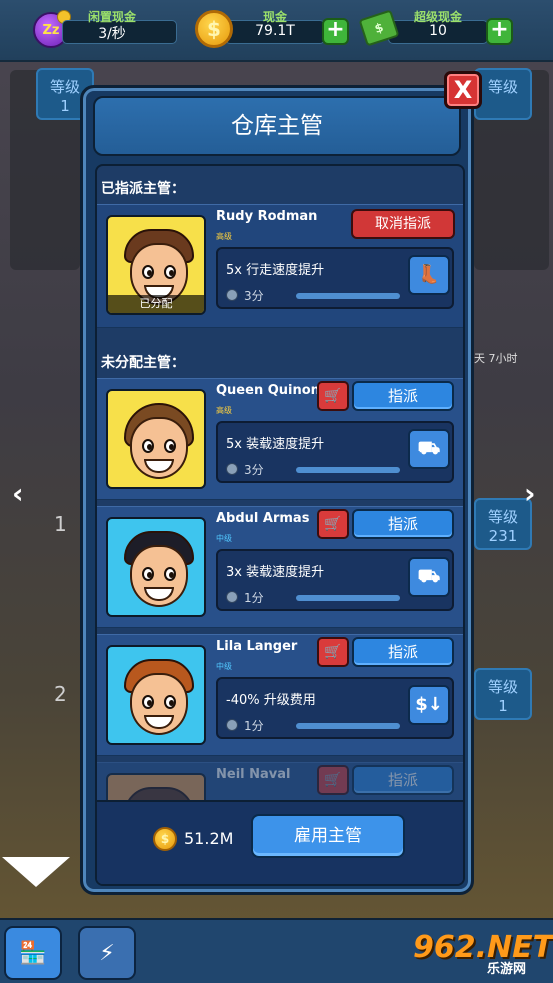 Image resolution: width=553 pixels, height=983 pixels. What do you see at coordinates (503, 694) in the screenshot?
I see `level-badge-right-low: 等级 1` at bounding box center [503, 694].